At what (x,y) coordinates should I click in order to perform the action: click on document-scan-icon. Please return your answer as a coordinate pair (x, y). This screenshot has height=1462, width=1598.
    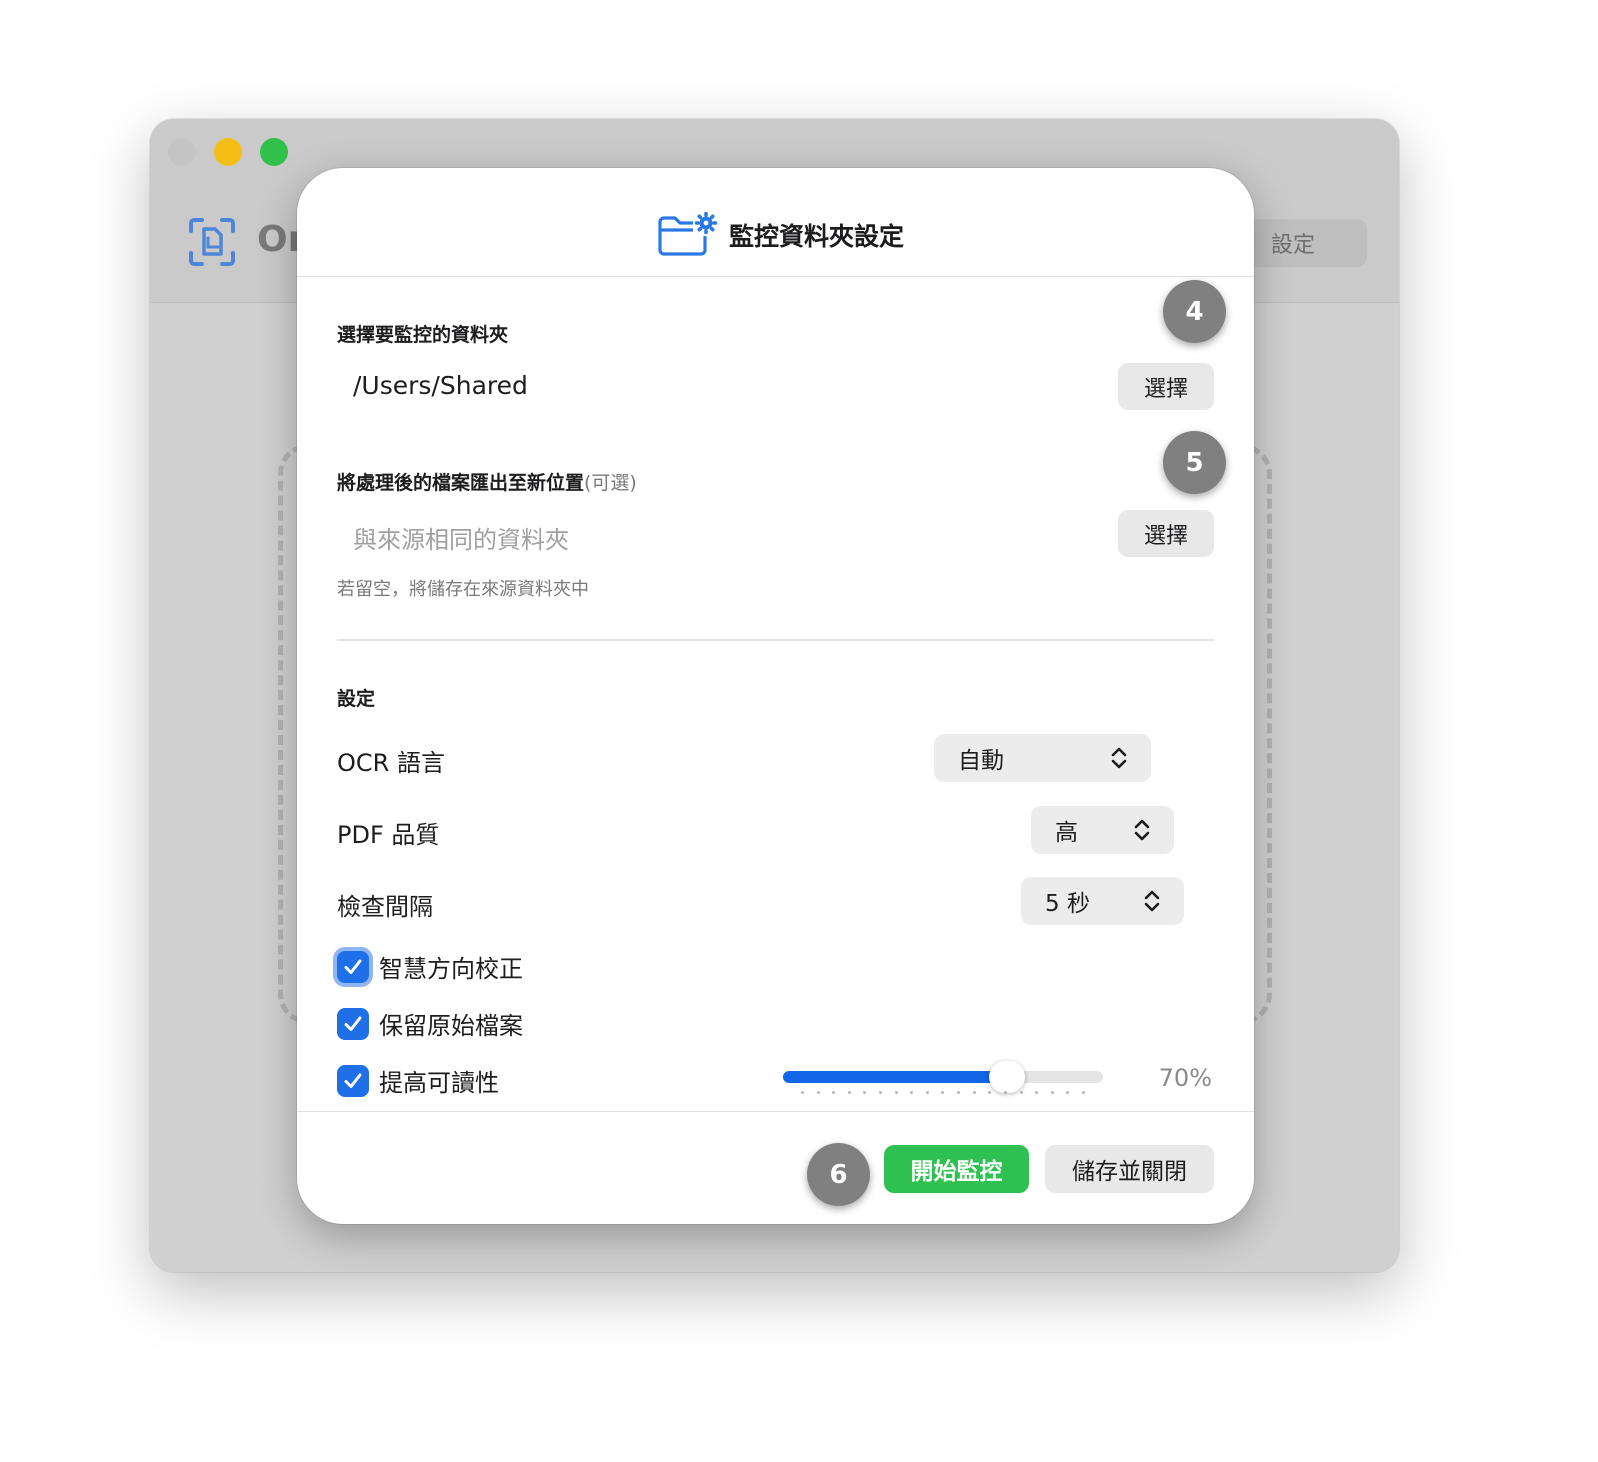
    Looking at the image, I should click on (212, 242).